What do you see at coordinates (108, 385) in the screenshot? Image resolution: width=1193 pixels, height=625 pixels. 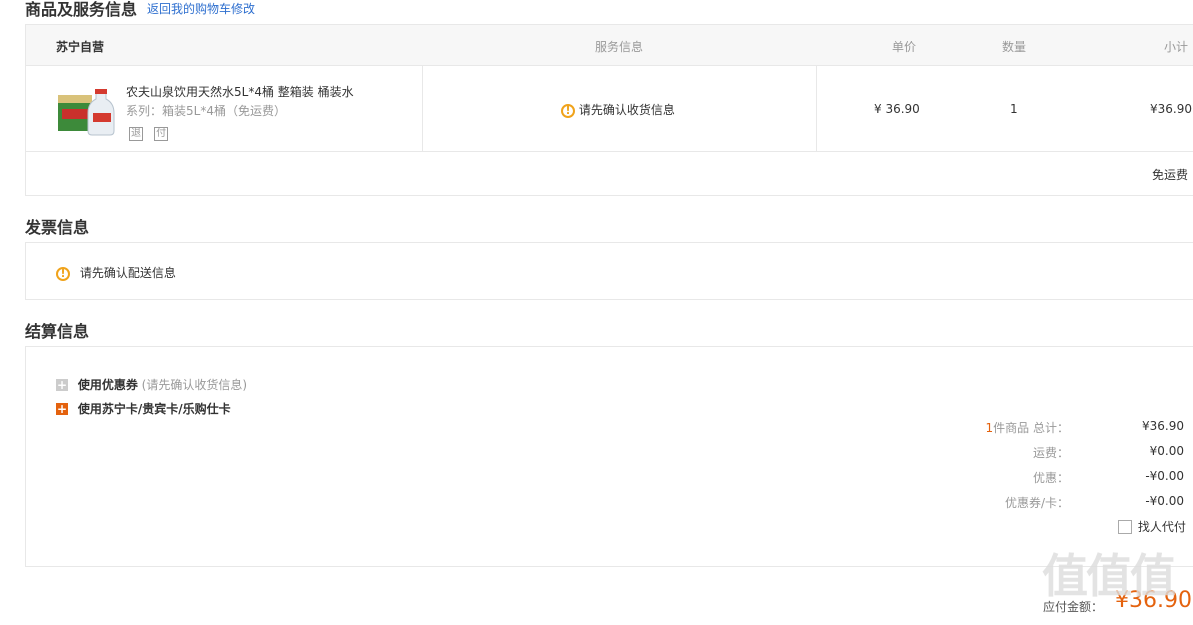 I see `coupon-label: 使用优惠券` at bounding box center [108, 385].